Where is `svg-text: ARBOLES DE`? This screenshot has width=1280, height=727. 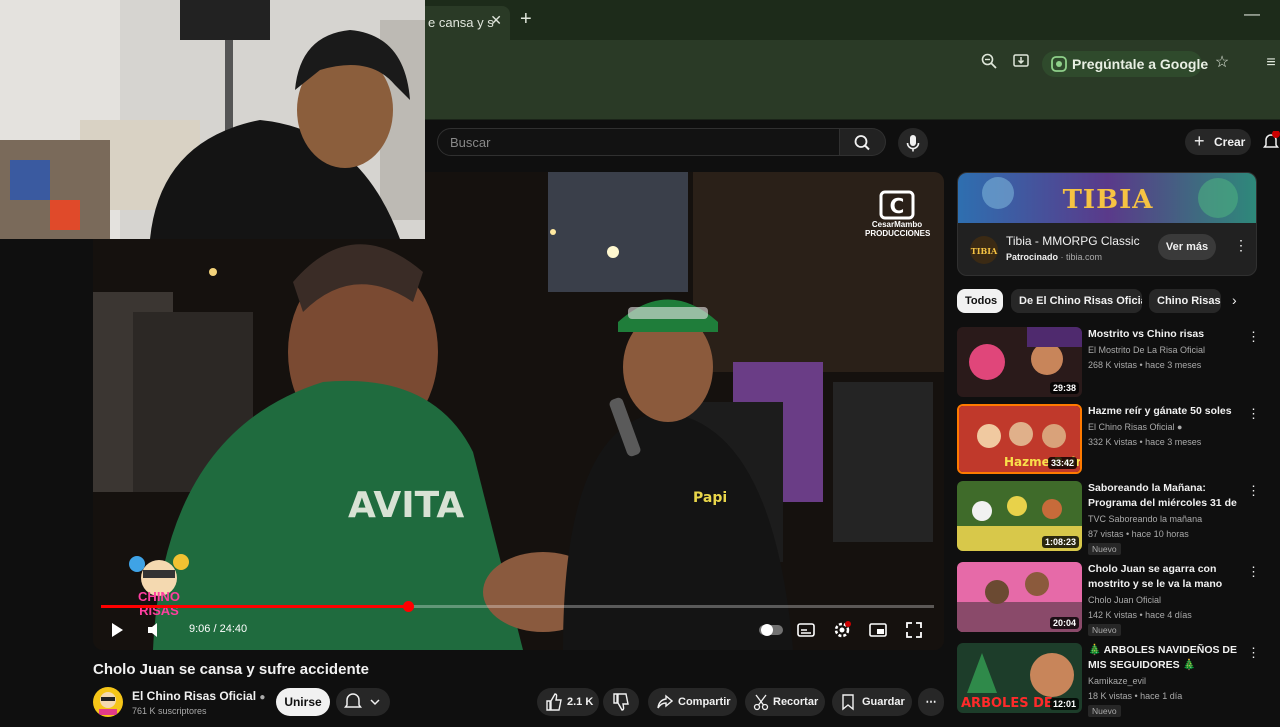
svg-text: ARBOLES DE is located at coordinates (1007, 703).